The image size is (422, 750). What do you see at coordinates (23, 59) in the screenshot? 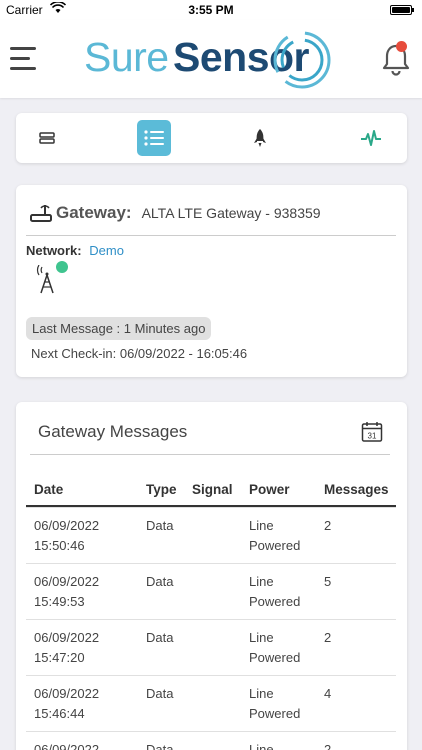
I see `hamburger-menu-icon` at bounding box center [23, 59].